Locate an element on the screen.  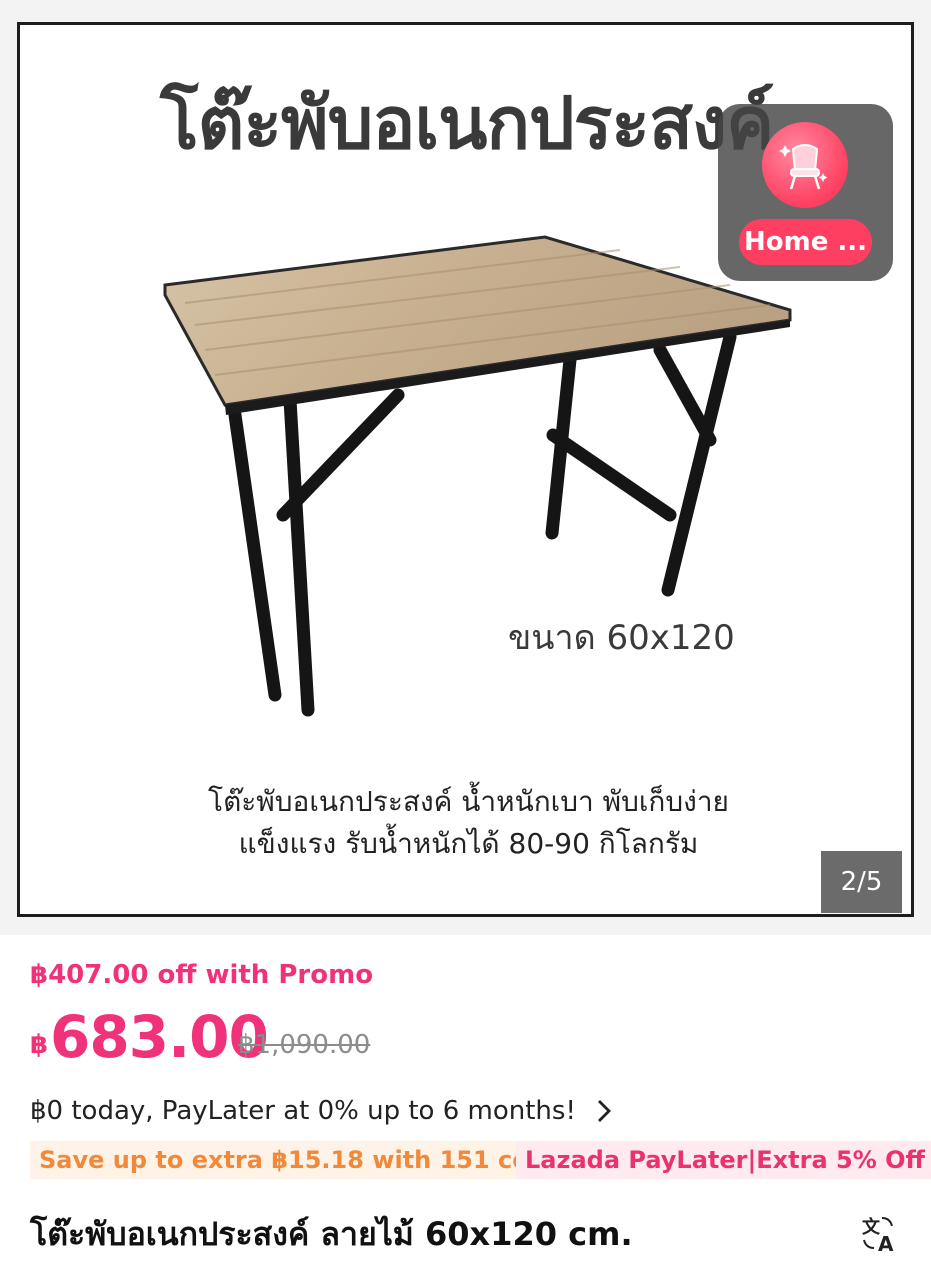
chevron-right-icon is located at coordinates (604, 1111).